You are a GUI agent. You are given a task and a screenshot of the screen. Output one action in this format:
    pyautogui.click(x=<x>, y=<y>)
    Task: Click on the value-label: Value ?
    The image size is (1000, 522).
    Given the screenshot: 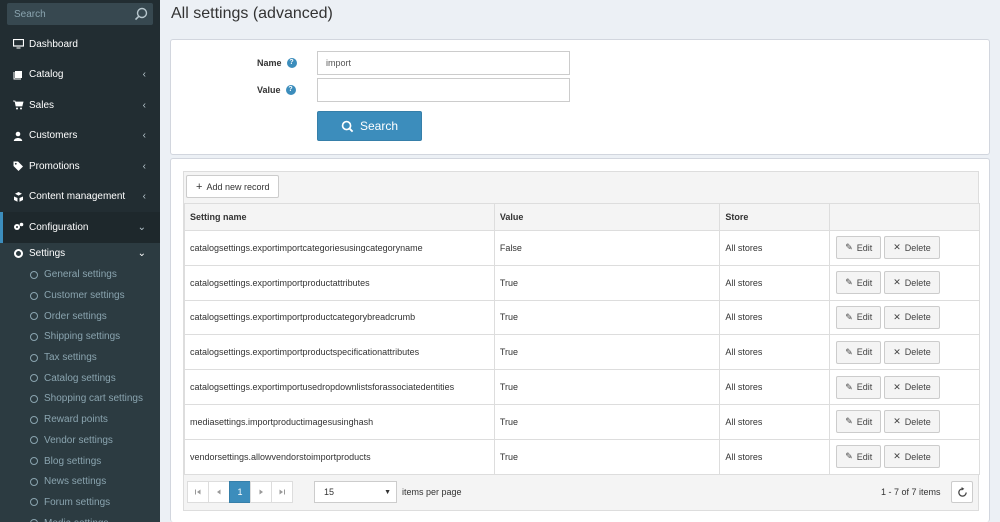 What is the action you would take?
    pyautogui.click(x=276, y=90)
    